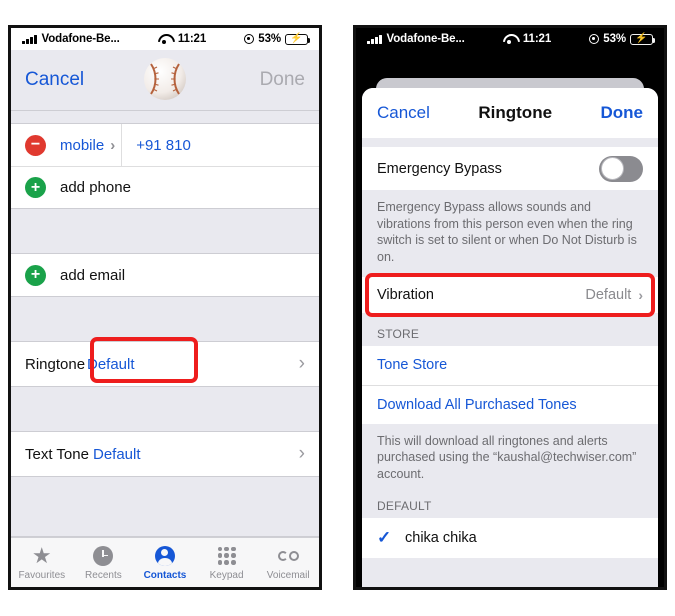 The width and height of the screenshot is (675, 616). I want to click on default-tone-row: ✓ chika chika, so click(510, 538).